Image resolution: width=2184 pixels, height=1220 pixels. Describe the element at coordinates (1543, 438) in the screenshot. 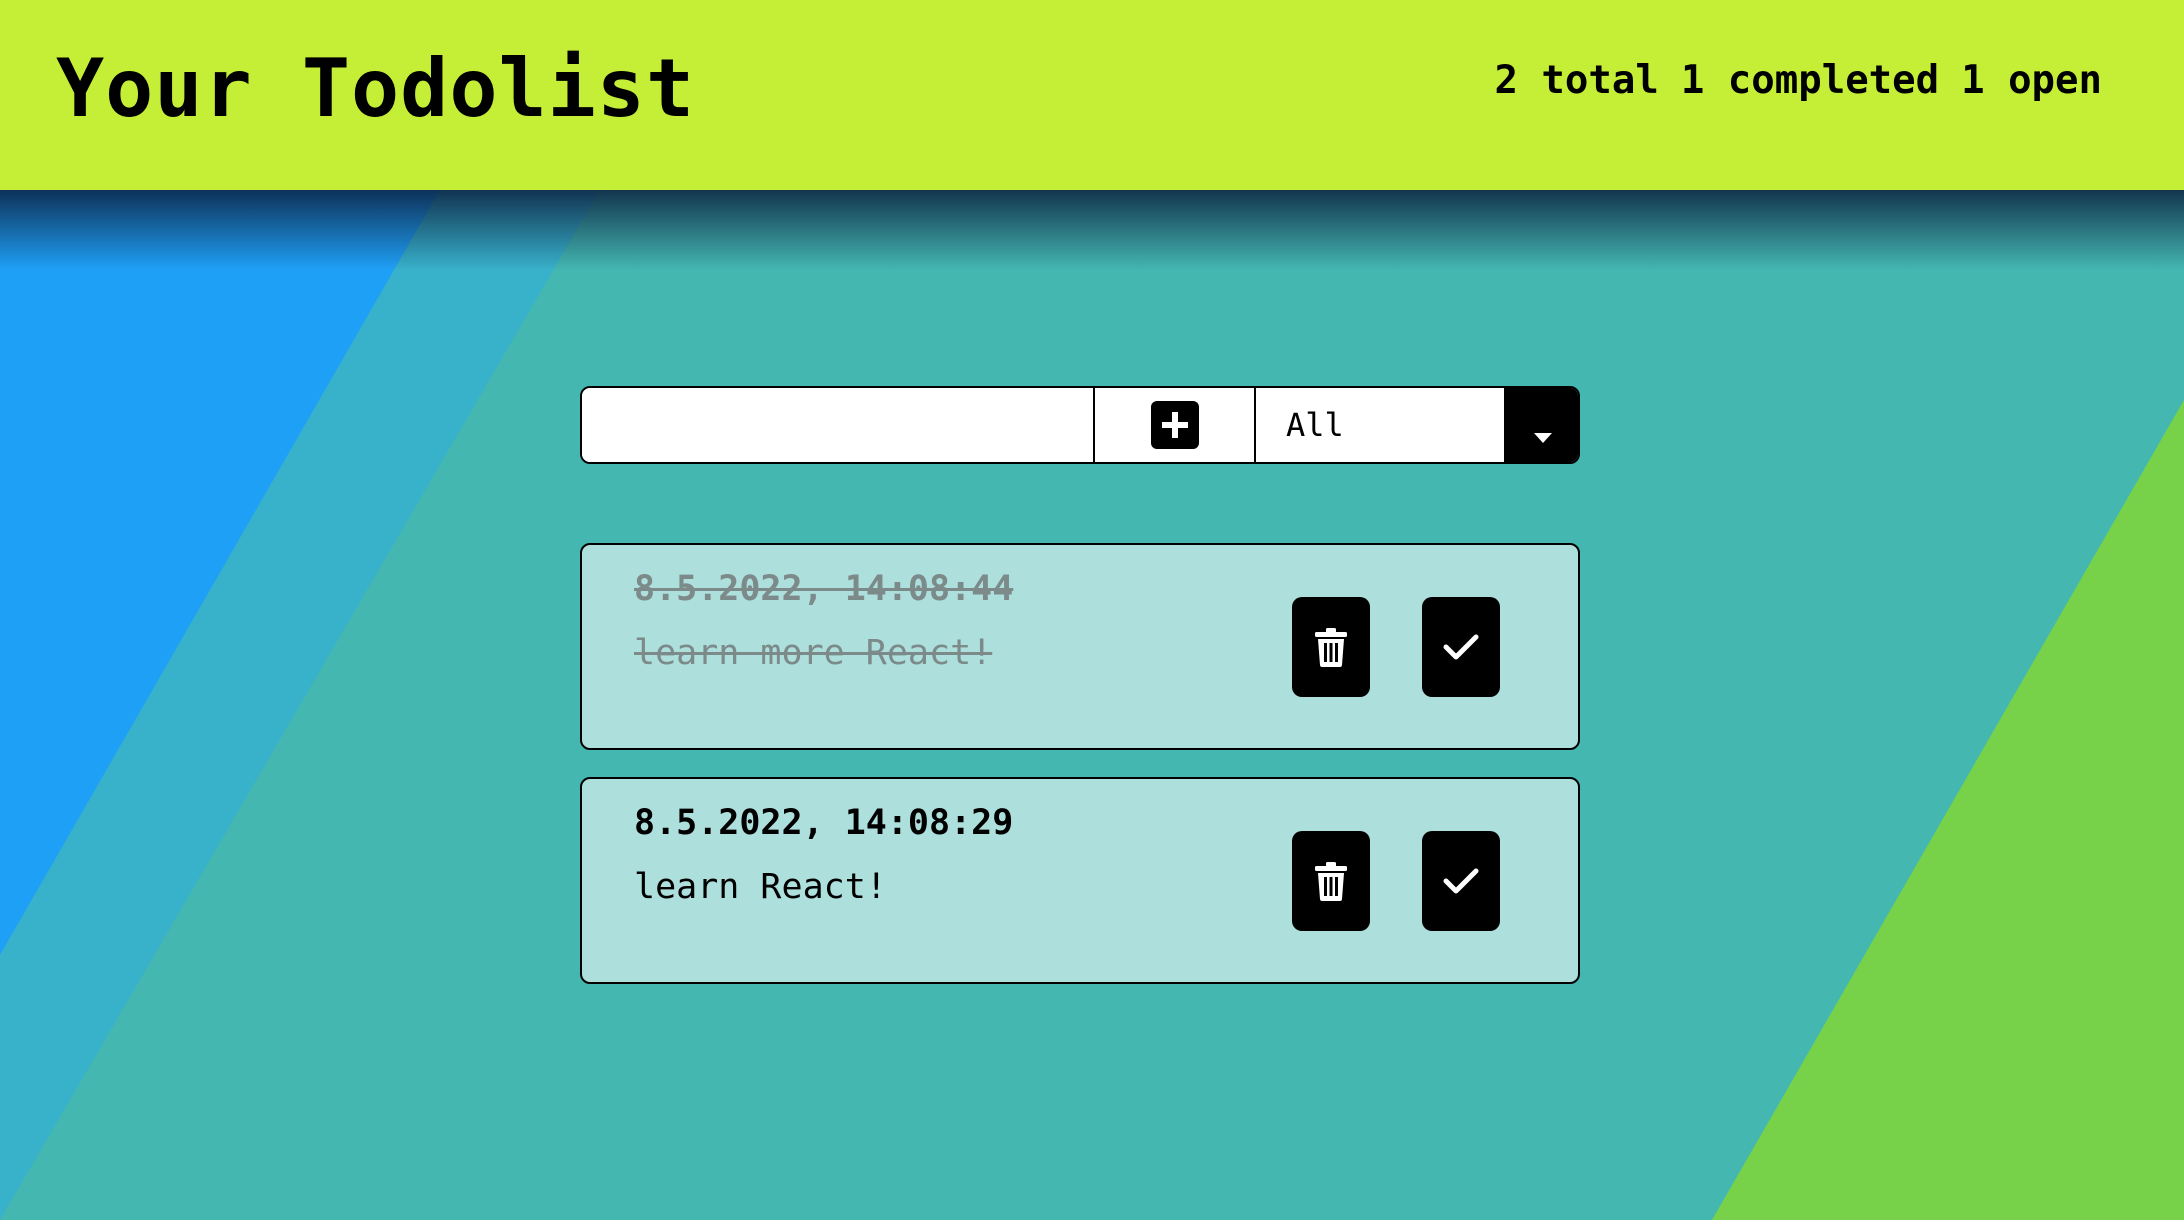

I see `caret-down-icon` at that location.